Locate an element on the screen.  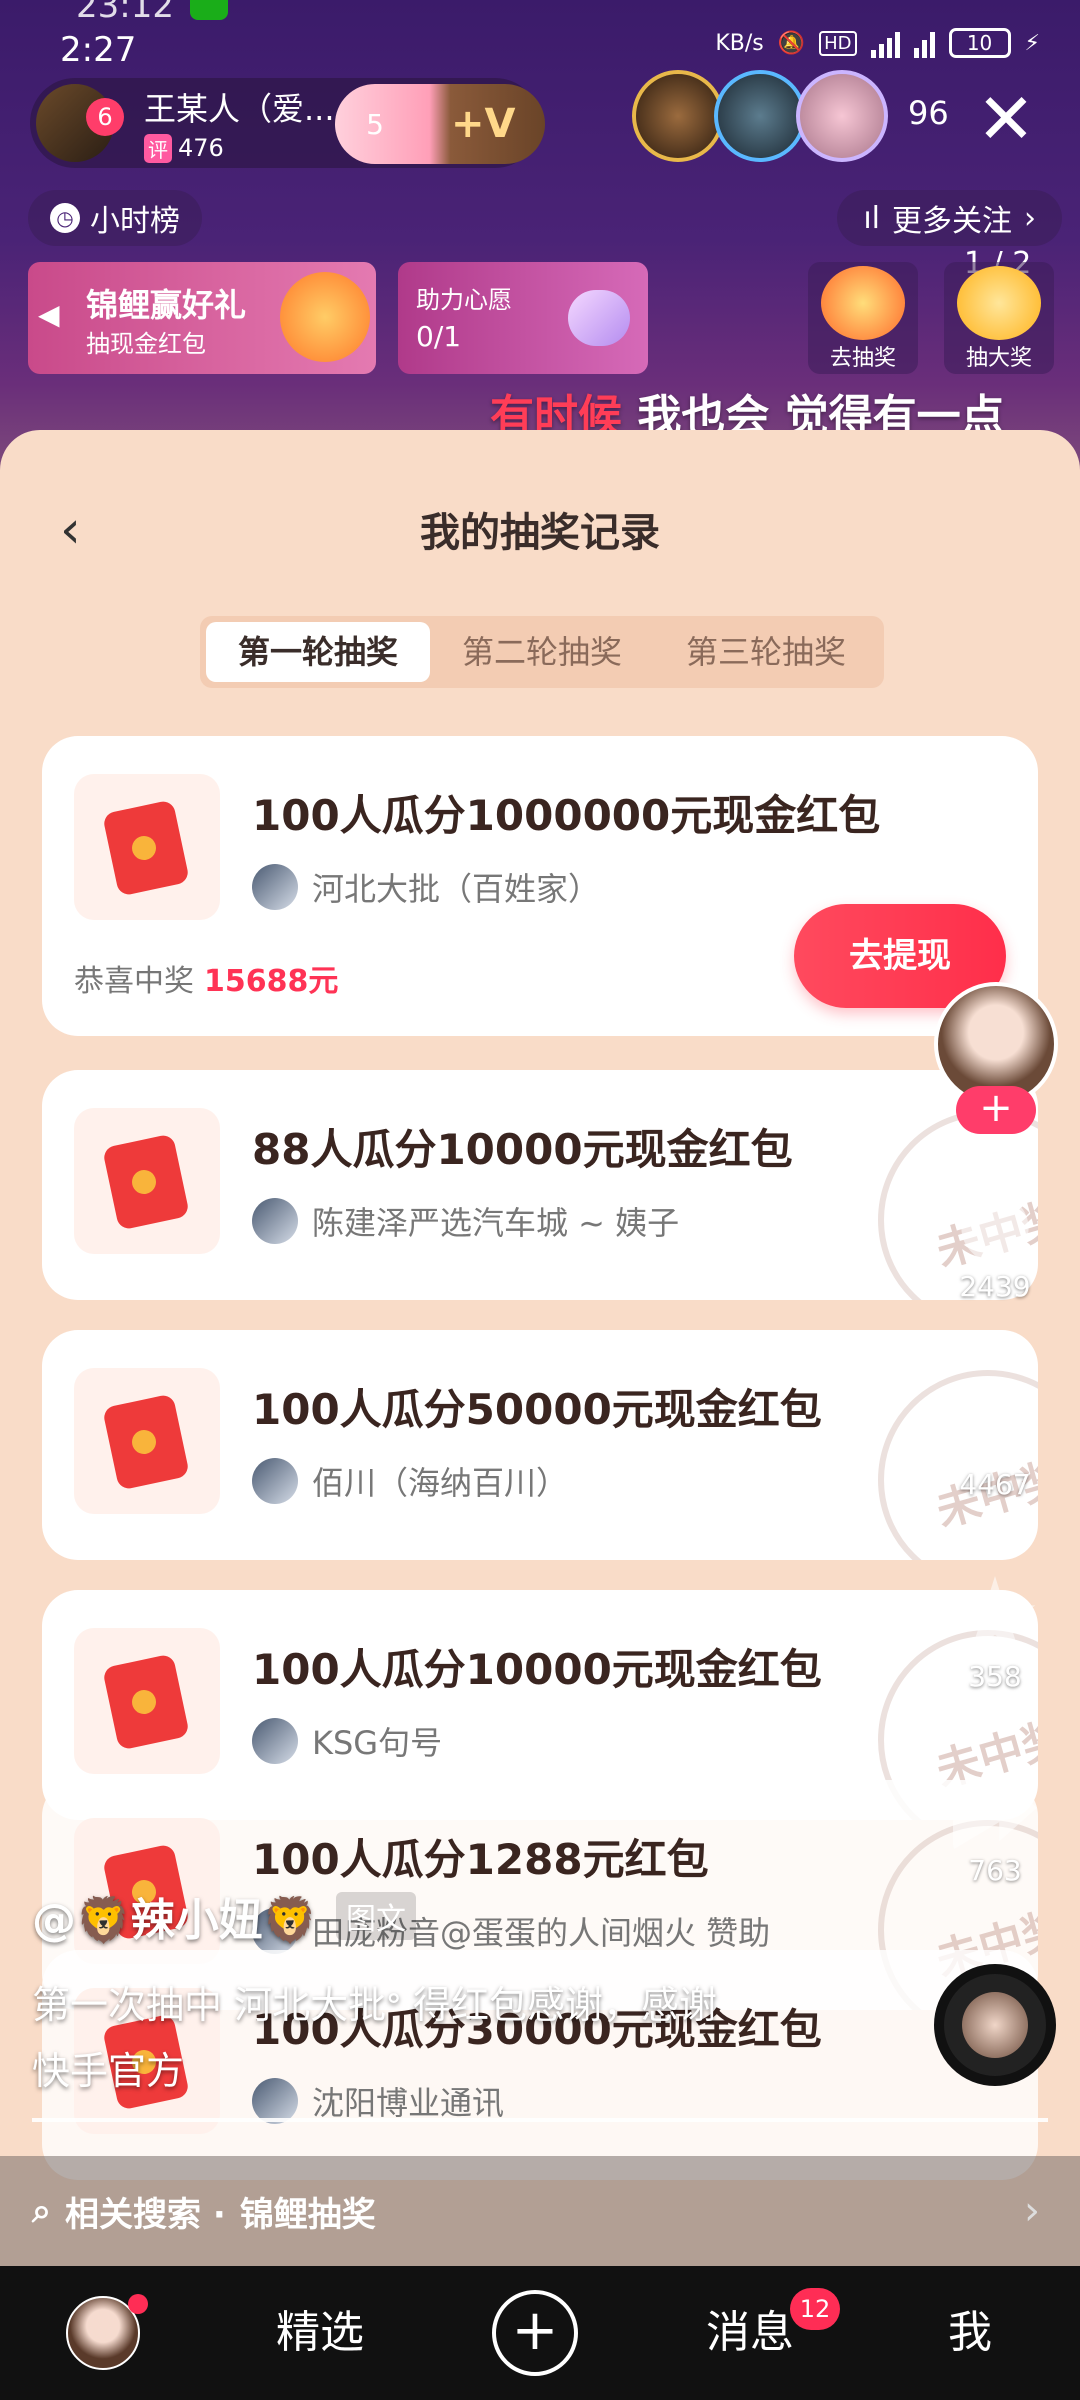
favorite-button: 358 is located at coordinates (995, 1634).